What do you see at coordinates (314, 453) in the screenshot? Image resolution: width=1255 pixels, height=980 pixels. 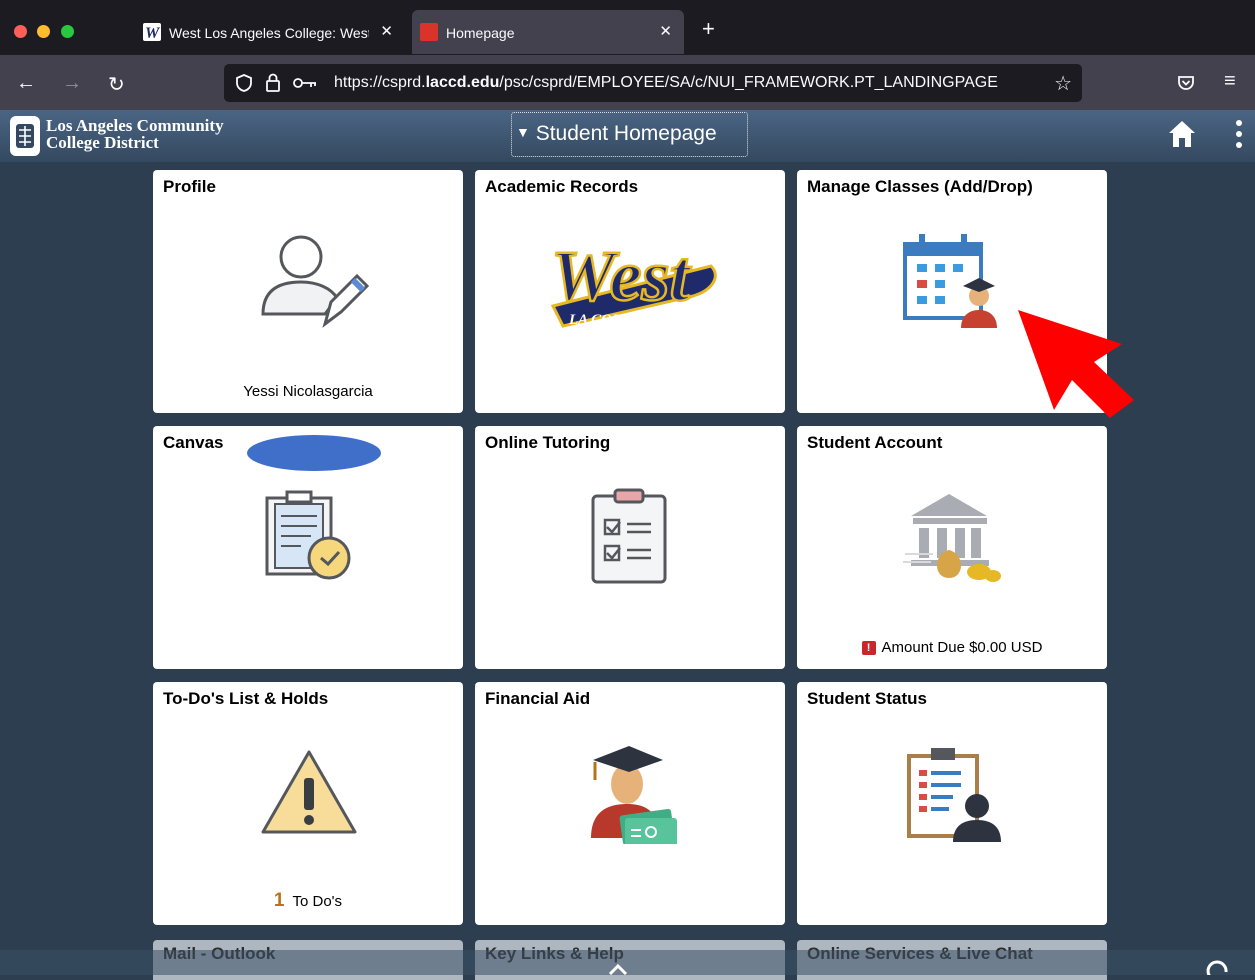 I see `redaction-oval` at bounding box center [314, 453].